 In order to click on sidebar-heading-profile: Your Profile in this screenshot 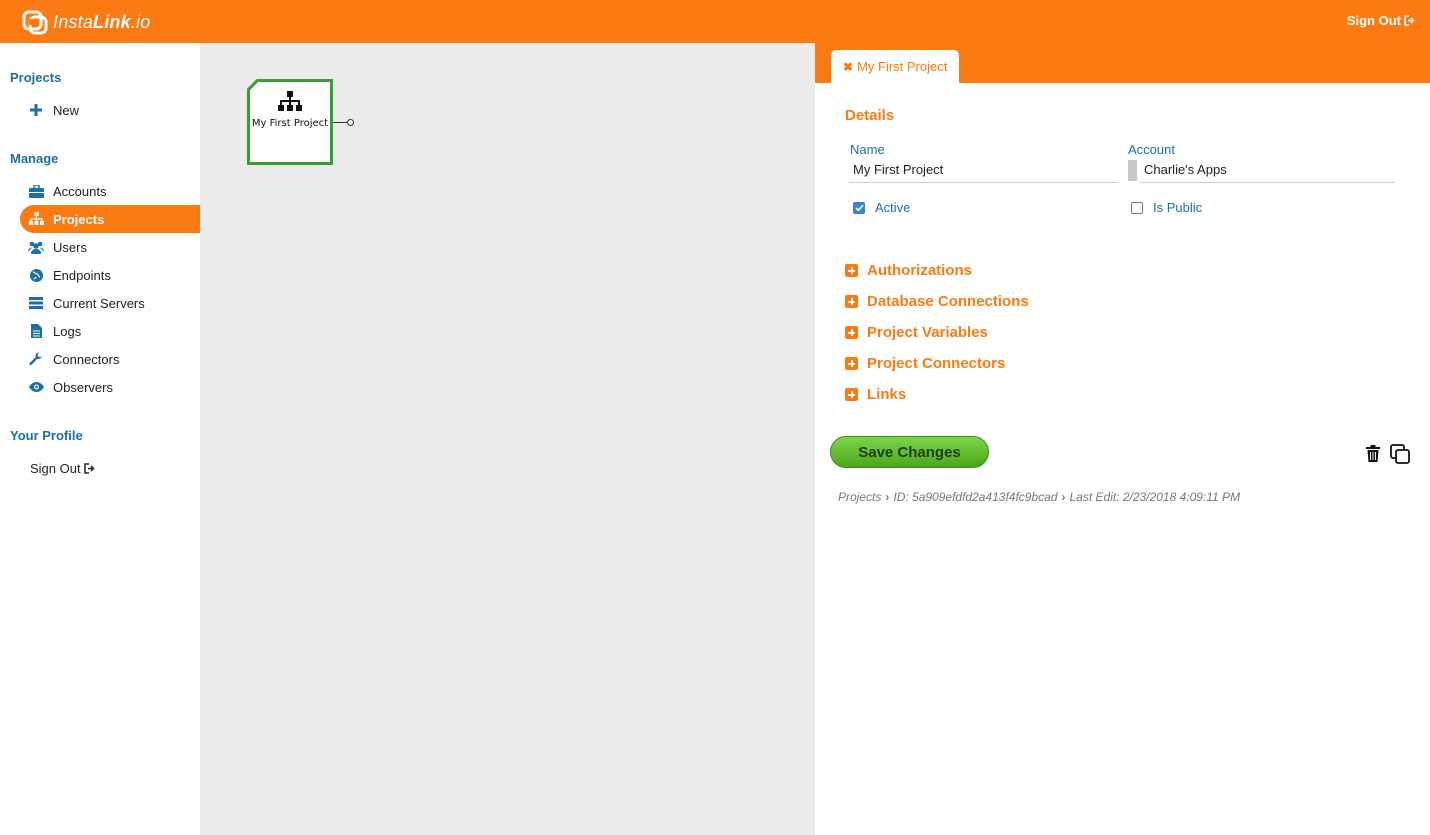, I will do `click(46, 435)`.